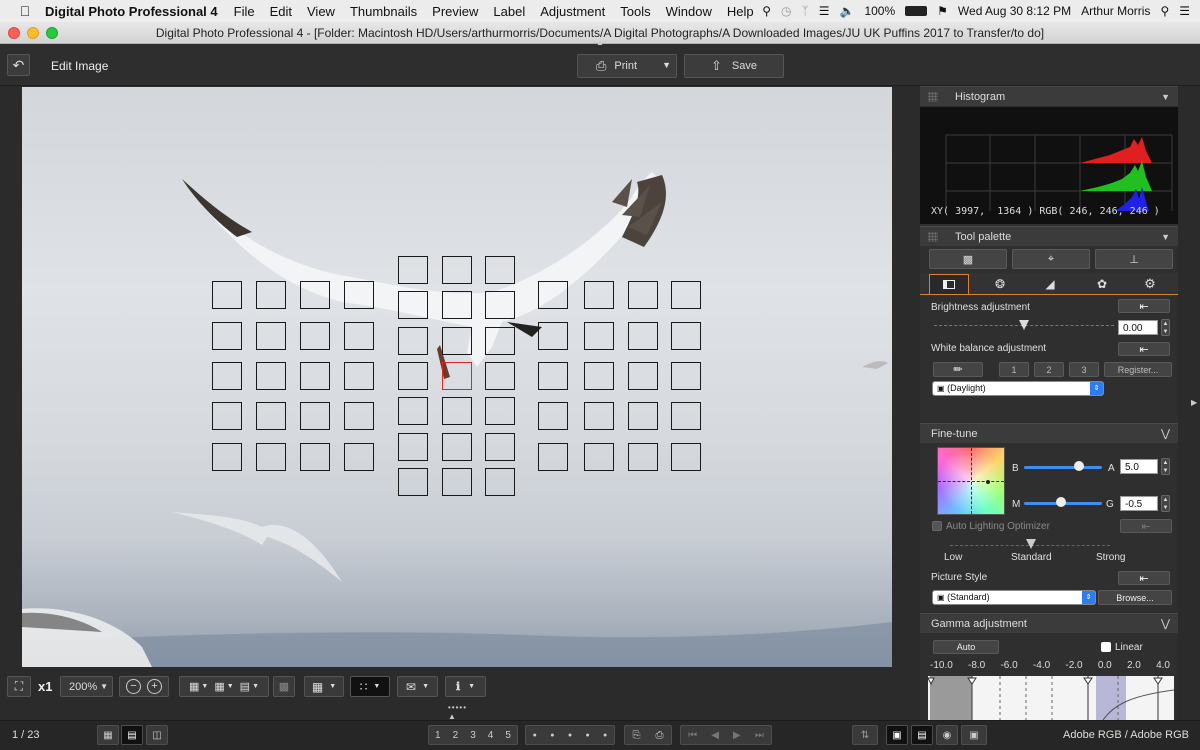 The image size is (1200, 750). What do you see at coordinates (942, 11) in the screenshot?
I see `flag-icon: ⚑` at bounding box center [942, 11].